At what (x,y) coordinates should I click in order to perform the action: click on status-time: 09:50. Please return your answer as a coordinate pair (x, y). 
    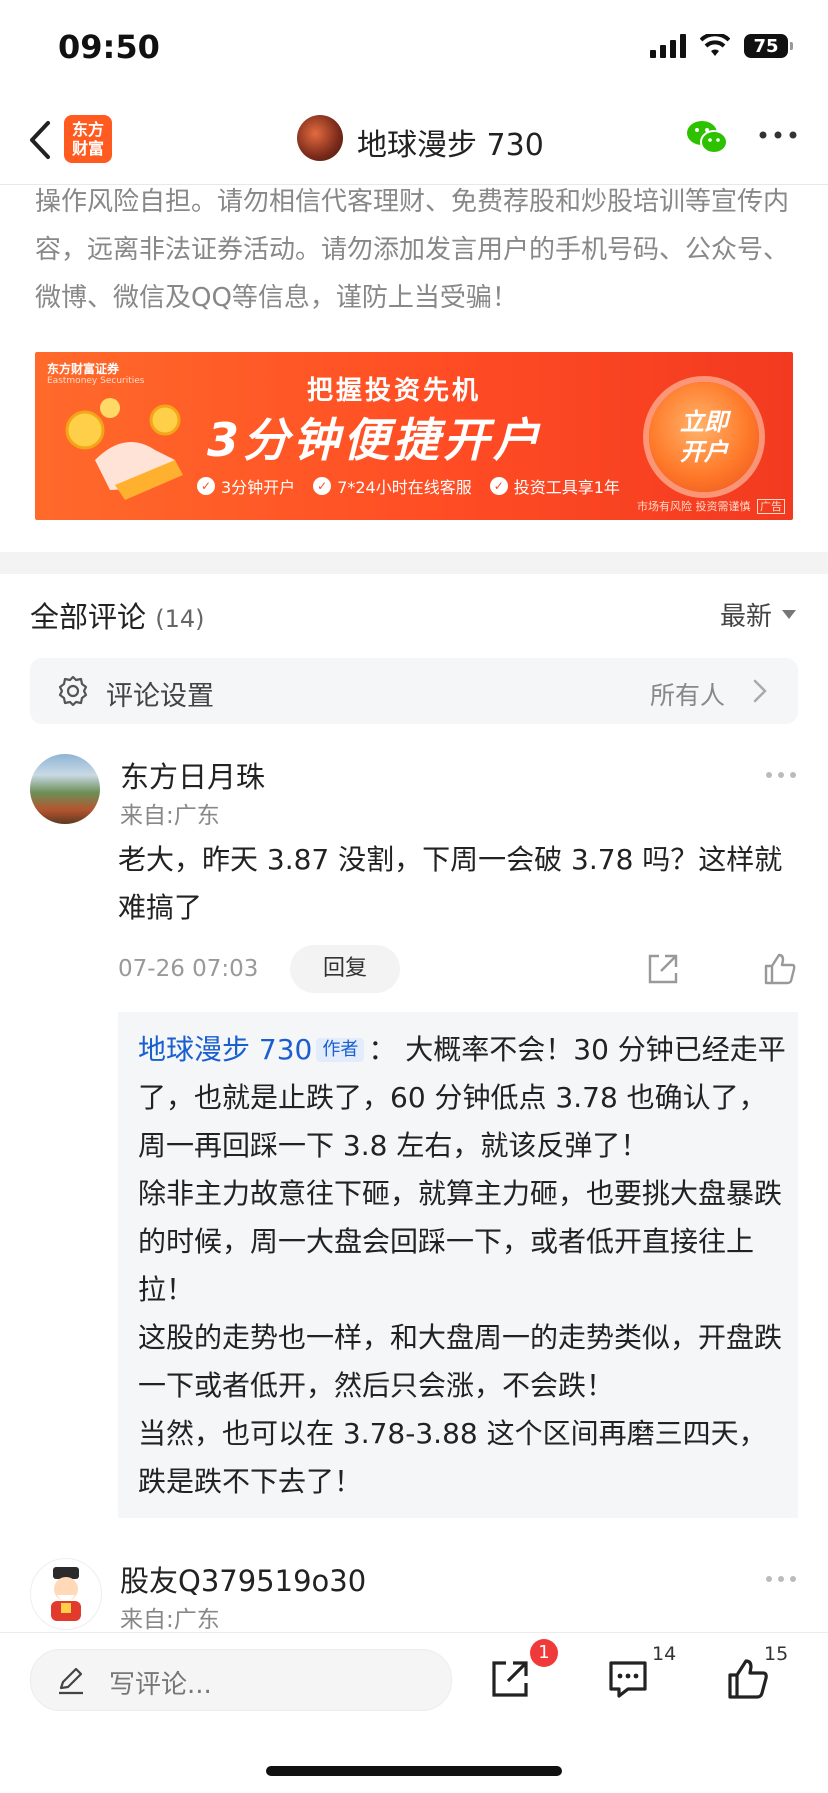
    Looking at the image, I should click on (109, 47).